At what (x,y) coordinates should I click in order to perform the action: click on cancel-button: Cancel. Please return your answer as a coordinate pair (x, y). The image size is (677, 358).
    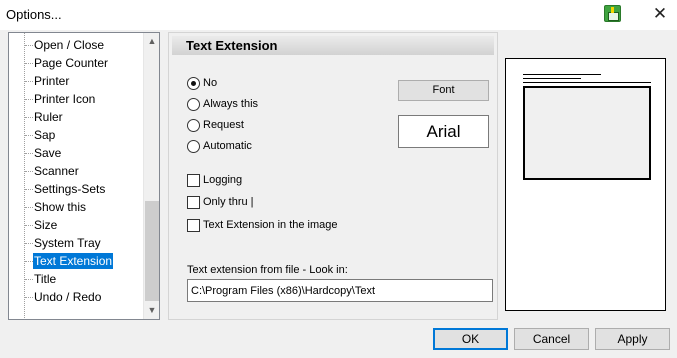
    Looking at the image, I should click on (551, 339).